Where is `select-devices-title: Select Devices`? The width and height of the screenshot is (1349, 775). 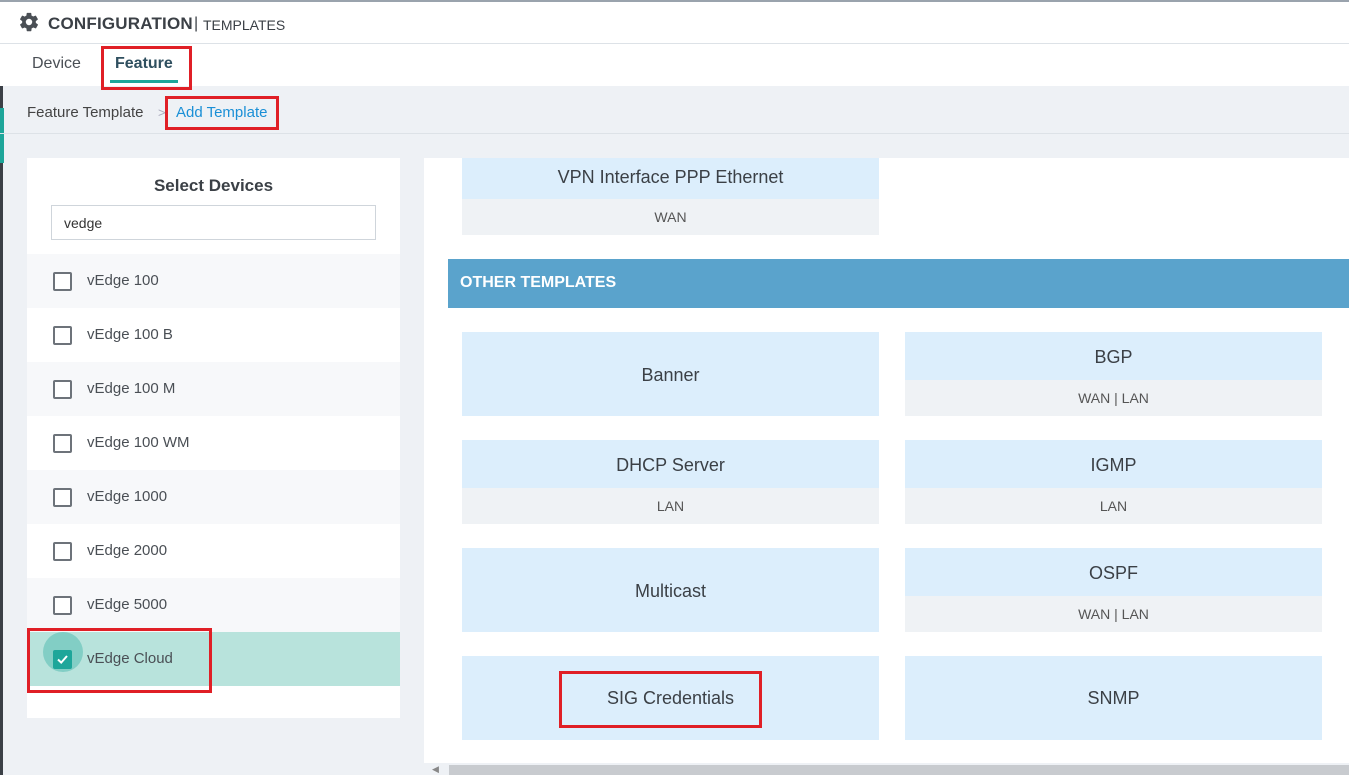
select-devices-title: Select Devices is located at coordinates (213, 185).